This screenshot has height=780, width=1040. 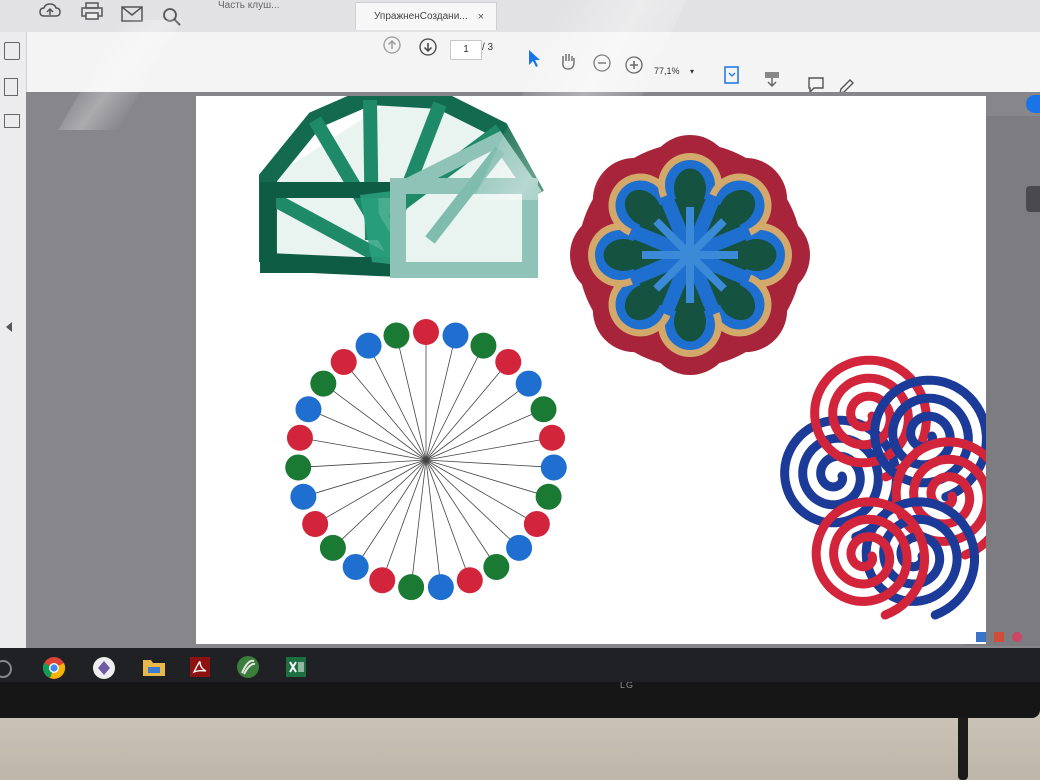 What do you see at coordinates (602, 63) in the screenshot?
I see `zoom-out-icon` at bounding box center [602, 63].